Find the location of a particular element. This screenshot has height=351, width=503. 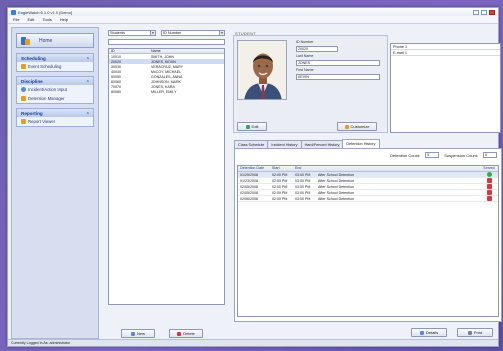

column-type is located at coordinates (397, 168).